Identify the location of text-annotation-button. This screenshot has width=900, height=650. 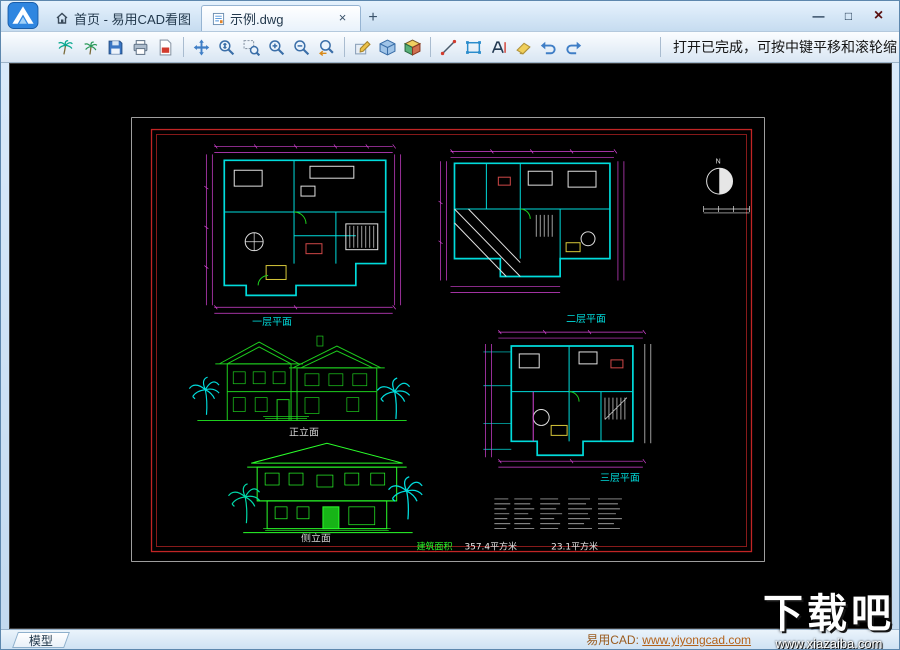
(498, 47).